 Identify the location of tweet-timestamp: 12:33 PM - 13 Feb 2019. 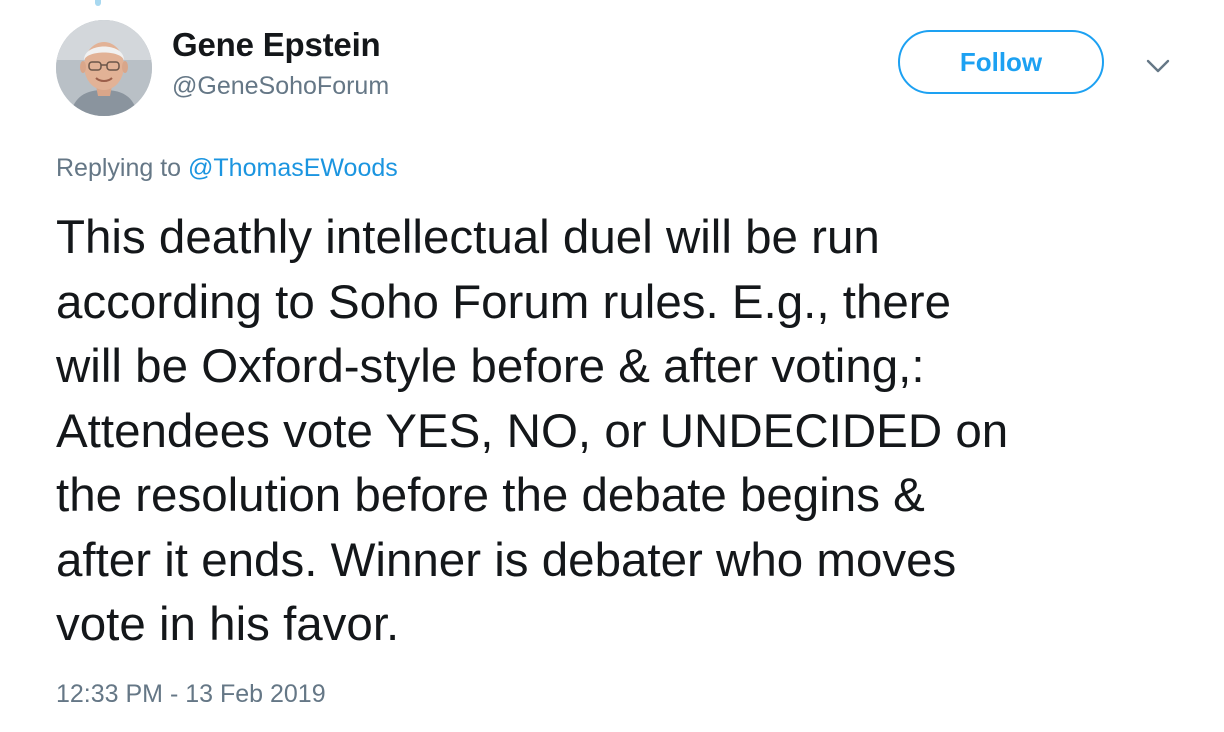
(191, 694).